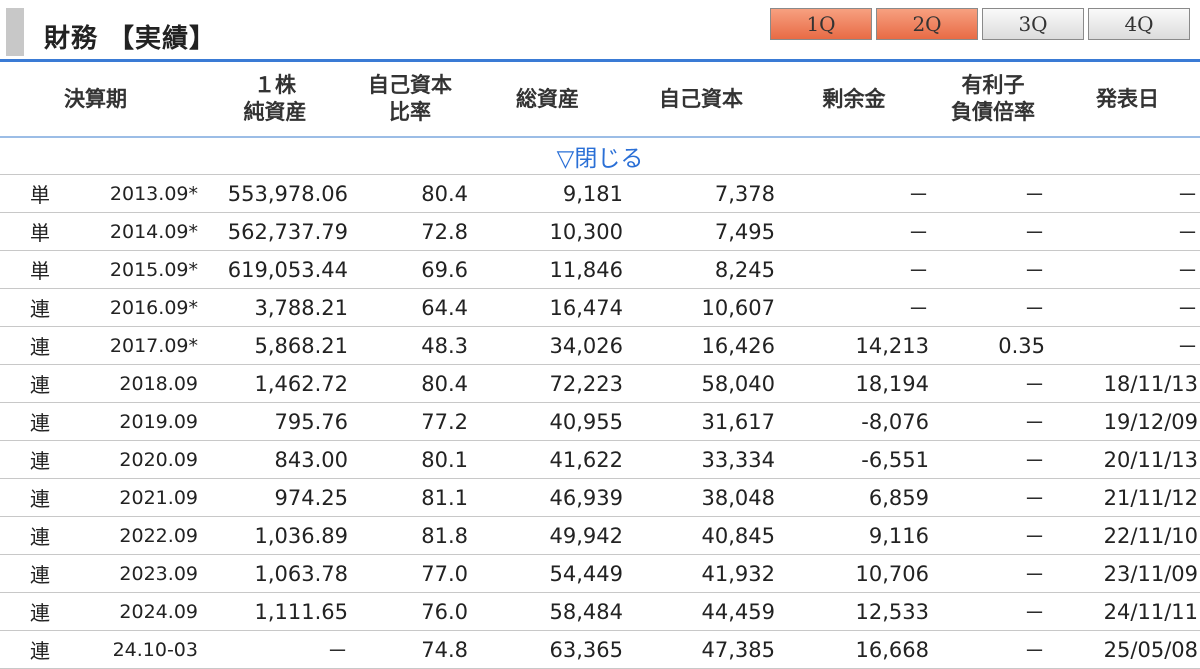  Describe the element at coordinates (547, 345) in the screenshot. I see `cell-total-assets: 34,026` at that location.